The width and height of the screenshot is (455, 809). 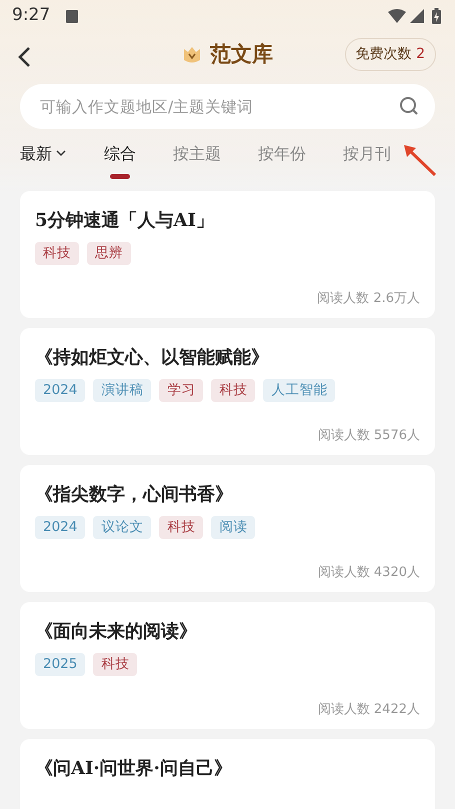 What do you see at coordinates (125, 221) in the screenshot?
I see `article-title: 5分钟速通「人与AI」` at bounding box center [125, 221].